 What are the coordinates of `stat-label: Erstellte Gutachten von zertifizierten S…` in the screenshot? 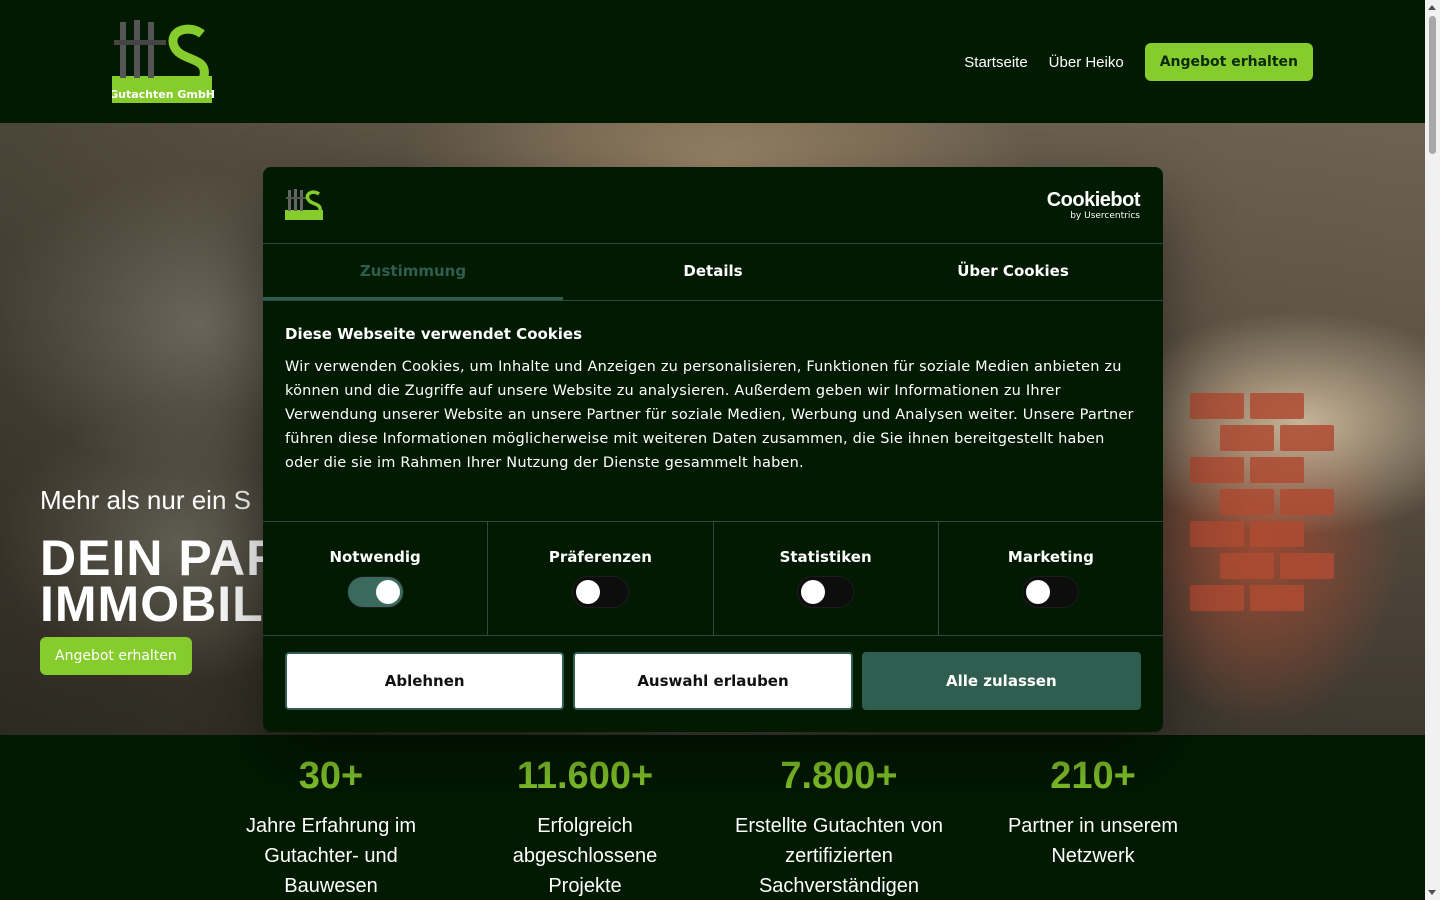 It's located at (839, 856).